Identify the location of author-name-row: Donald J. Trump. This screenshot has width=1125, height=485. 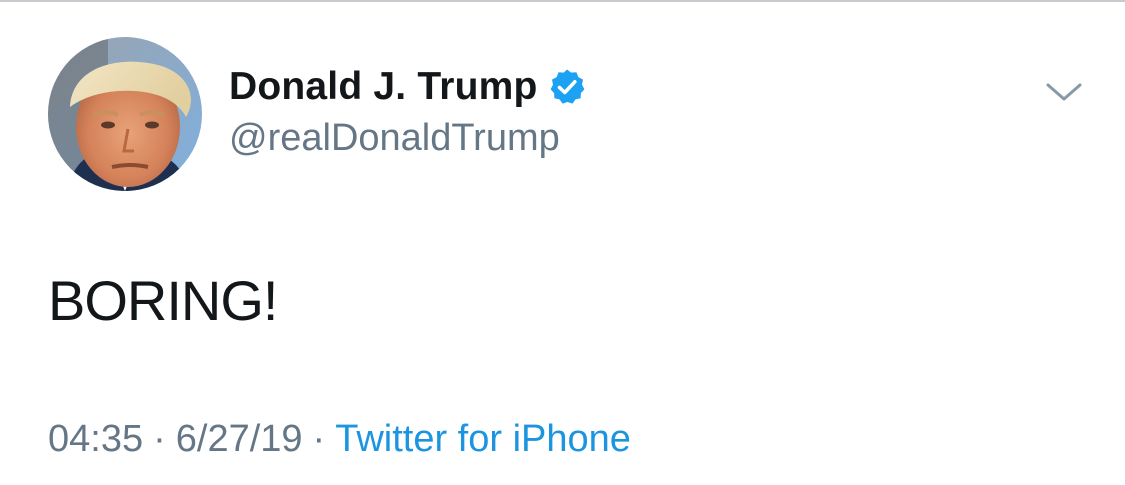
(407, 87).